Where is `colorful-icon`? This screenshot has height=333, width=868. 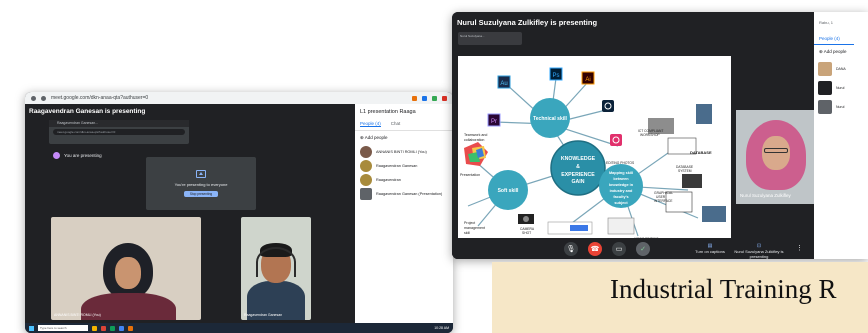
colorful-icon is located at coordinates (476, 154).